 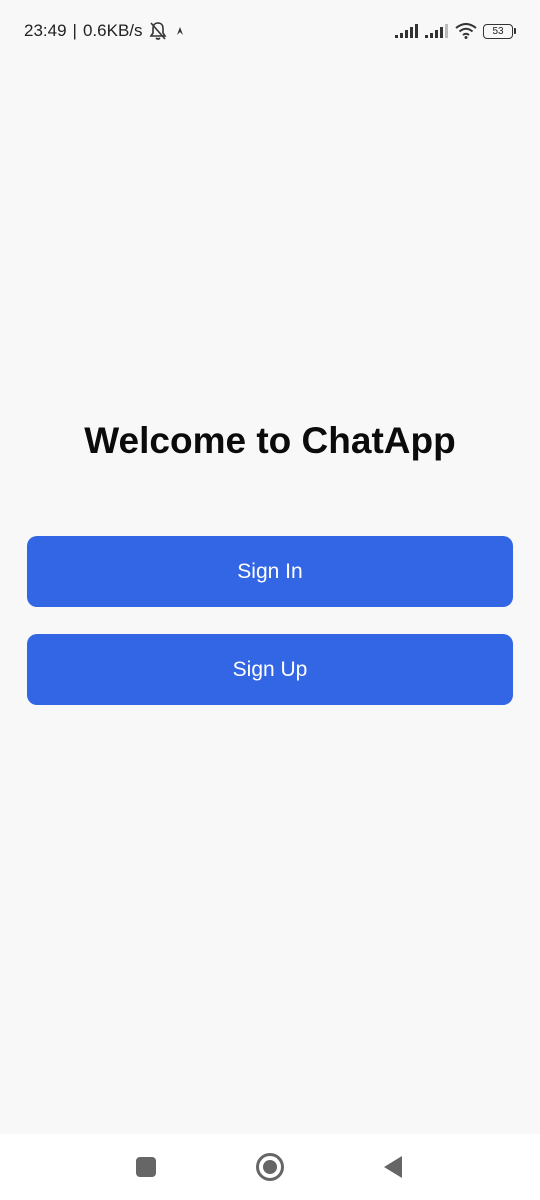 I want to click on battery-icon: 53, so click(x=499, y=31).